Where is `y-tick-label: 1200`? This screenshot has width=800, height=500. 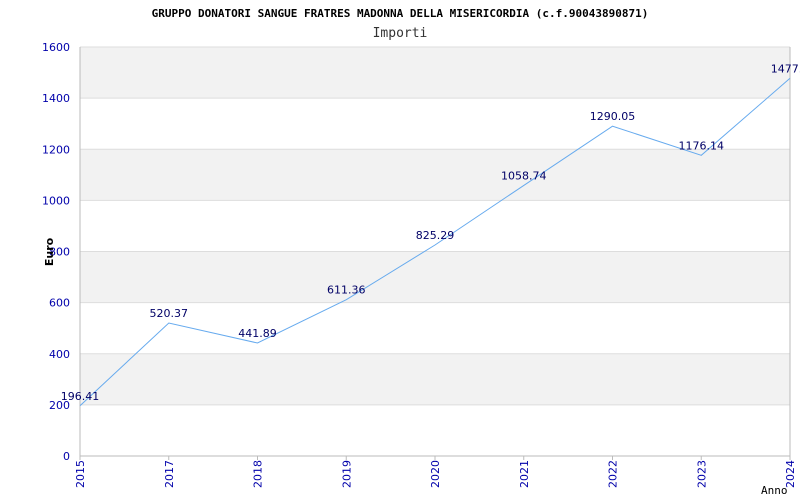
y-tick-label: 1200 is located at coordinates (56, 149).